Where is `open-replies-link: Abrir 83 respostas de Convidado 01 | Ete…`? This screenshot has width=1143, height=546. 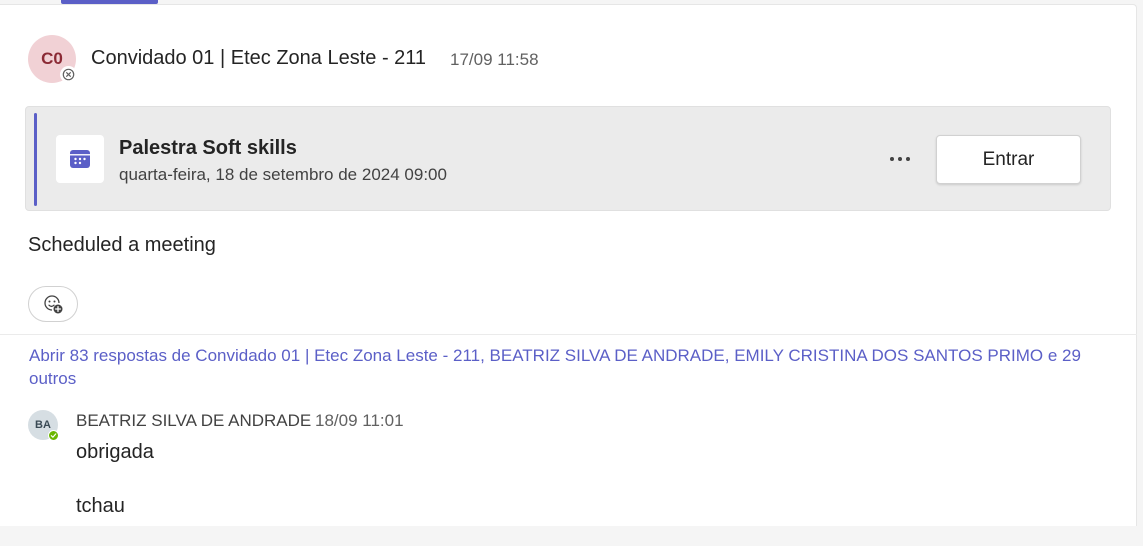
open-replies-link: Abrir 83 respostas de Convidado 01 | Ete… is located at coordinates (569, 367).